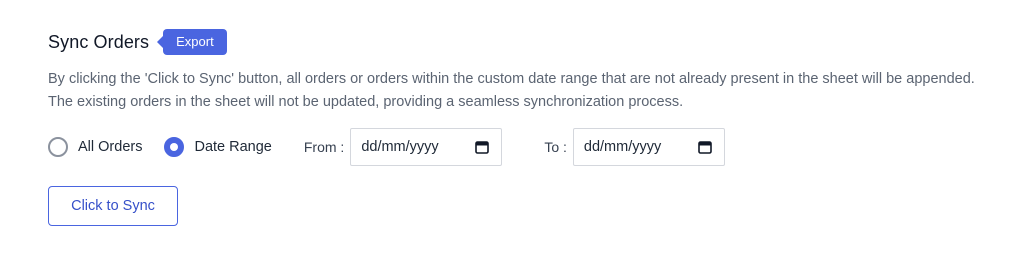 This screenshot has width=1024, height=259. What do you see at coordinates (518, 42) in the screenshot?
I see `title-row: Sync Orders Export` at bounding box center [518, 42].